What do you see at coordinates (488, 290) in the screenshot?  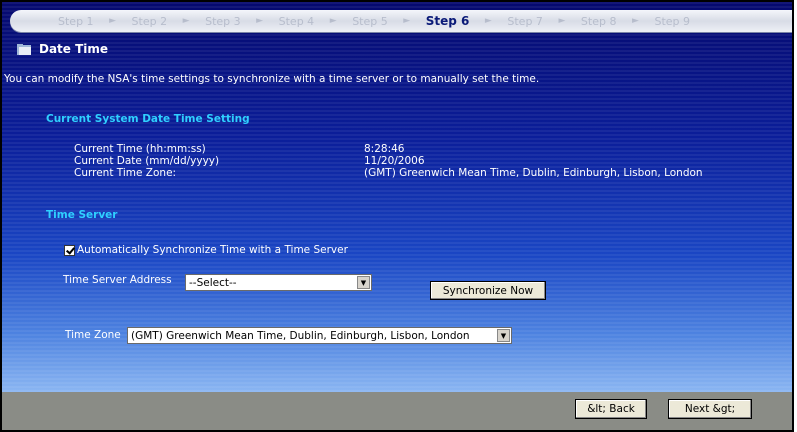 I see `synchronize-now-button: Synchronize Now` at bounding box center [488, 290].